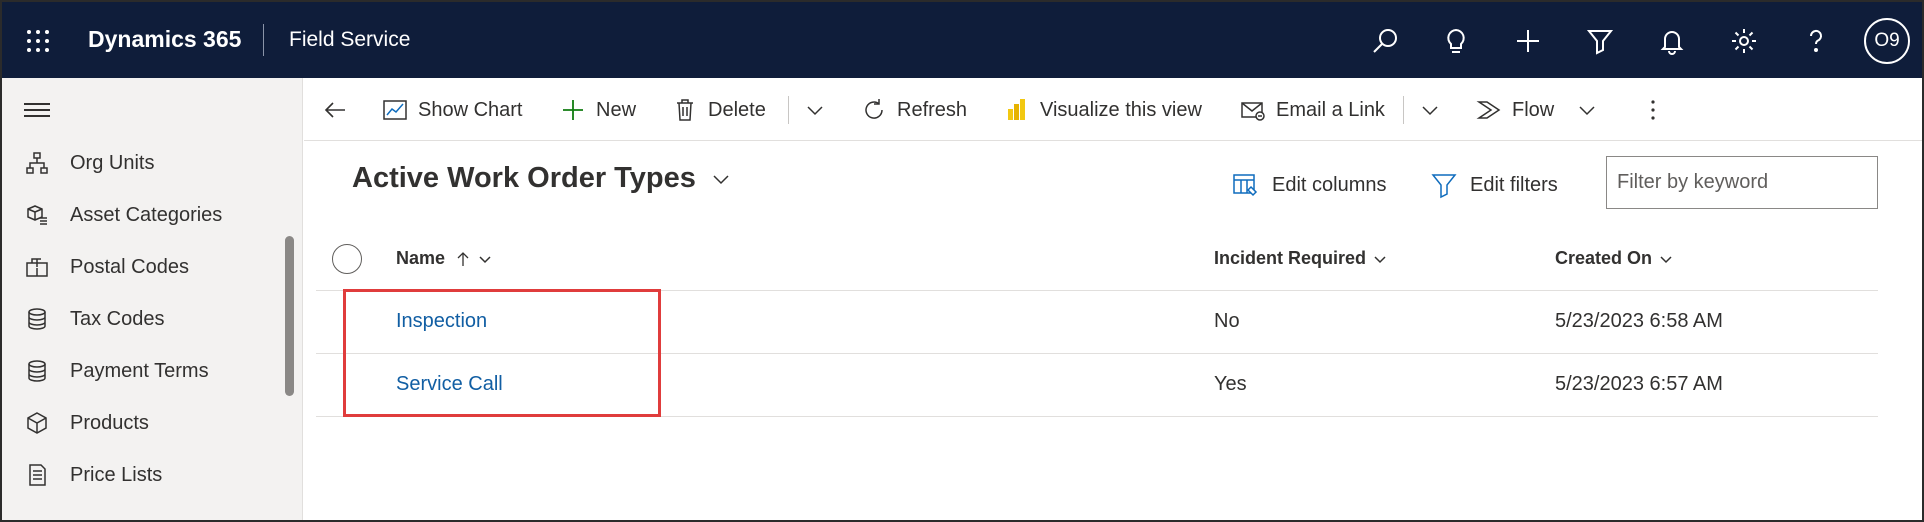 The height and width of the screenshot is (522, 1924). I want to click on column-header-created-on: Created On, so click(1614, 258).